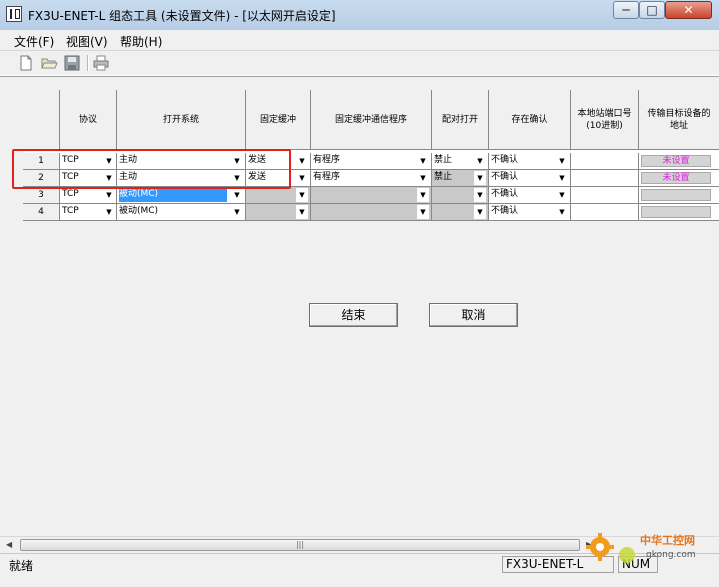 The height and width of the screenshot is (587, 719). I want to click on header-dest-address-line2: 地址, so click(678, 125).